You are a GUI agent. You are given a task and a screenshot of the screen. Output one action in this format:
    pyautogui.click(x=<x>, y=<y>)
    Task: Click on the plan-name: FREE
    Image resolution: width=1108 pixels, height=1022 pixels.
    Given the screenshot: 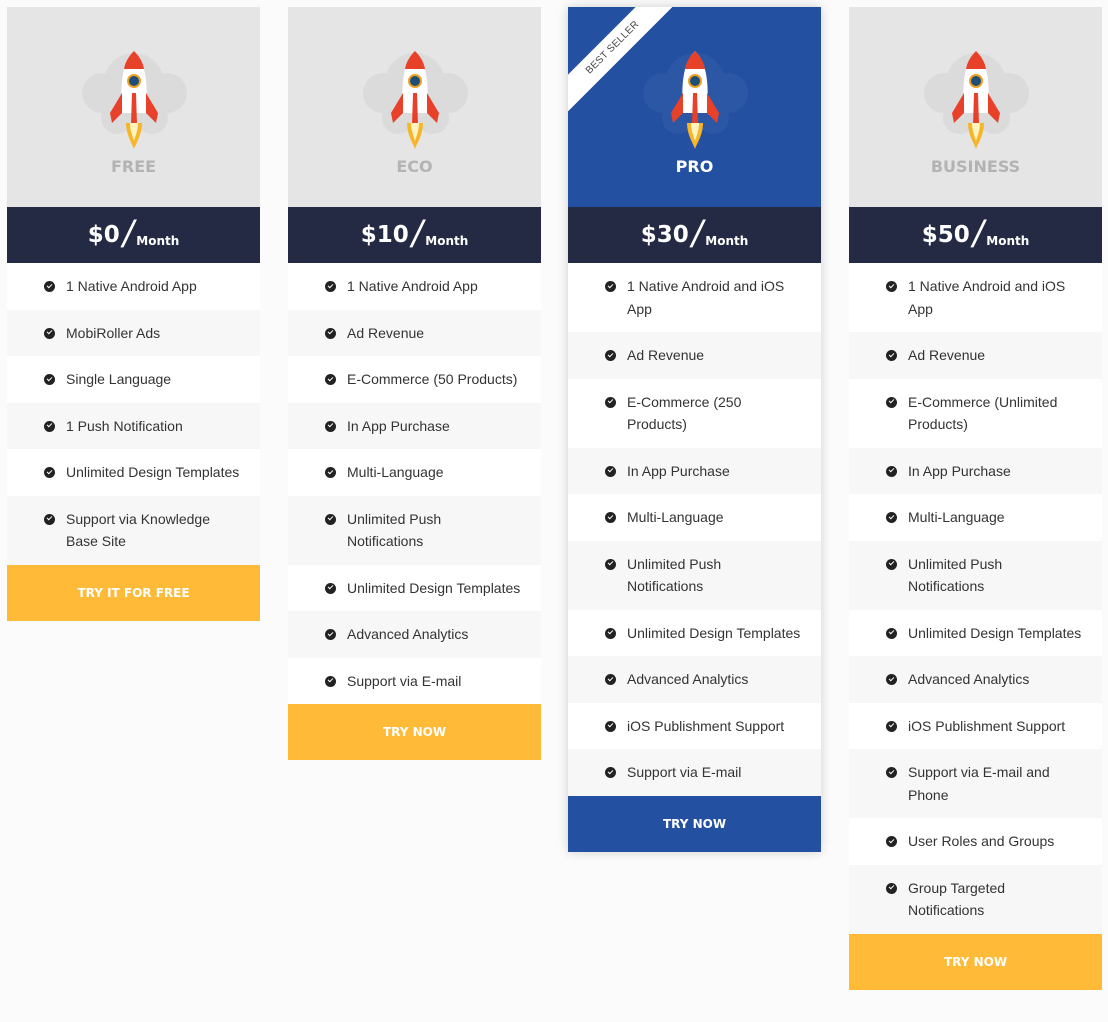 What is the action you would take?
    pyautogui.click(x=133, y=166)
    